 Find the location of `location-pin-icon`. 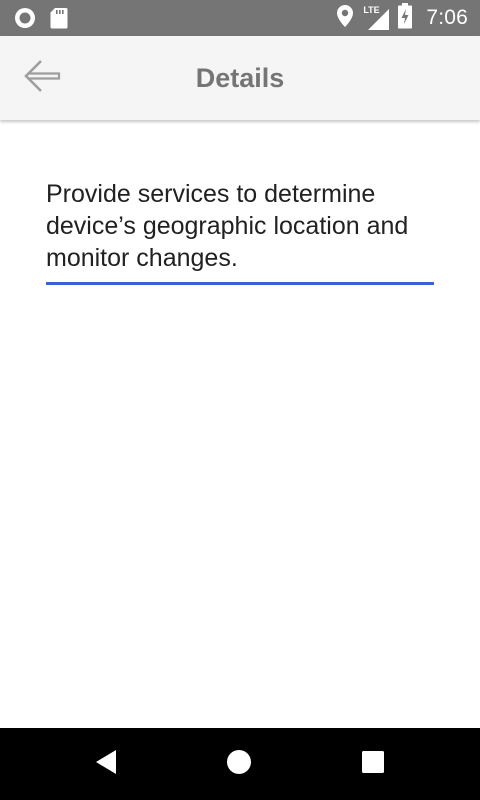

location-pin-icon is located at coordinates (345, 18).